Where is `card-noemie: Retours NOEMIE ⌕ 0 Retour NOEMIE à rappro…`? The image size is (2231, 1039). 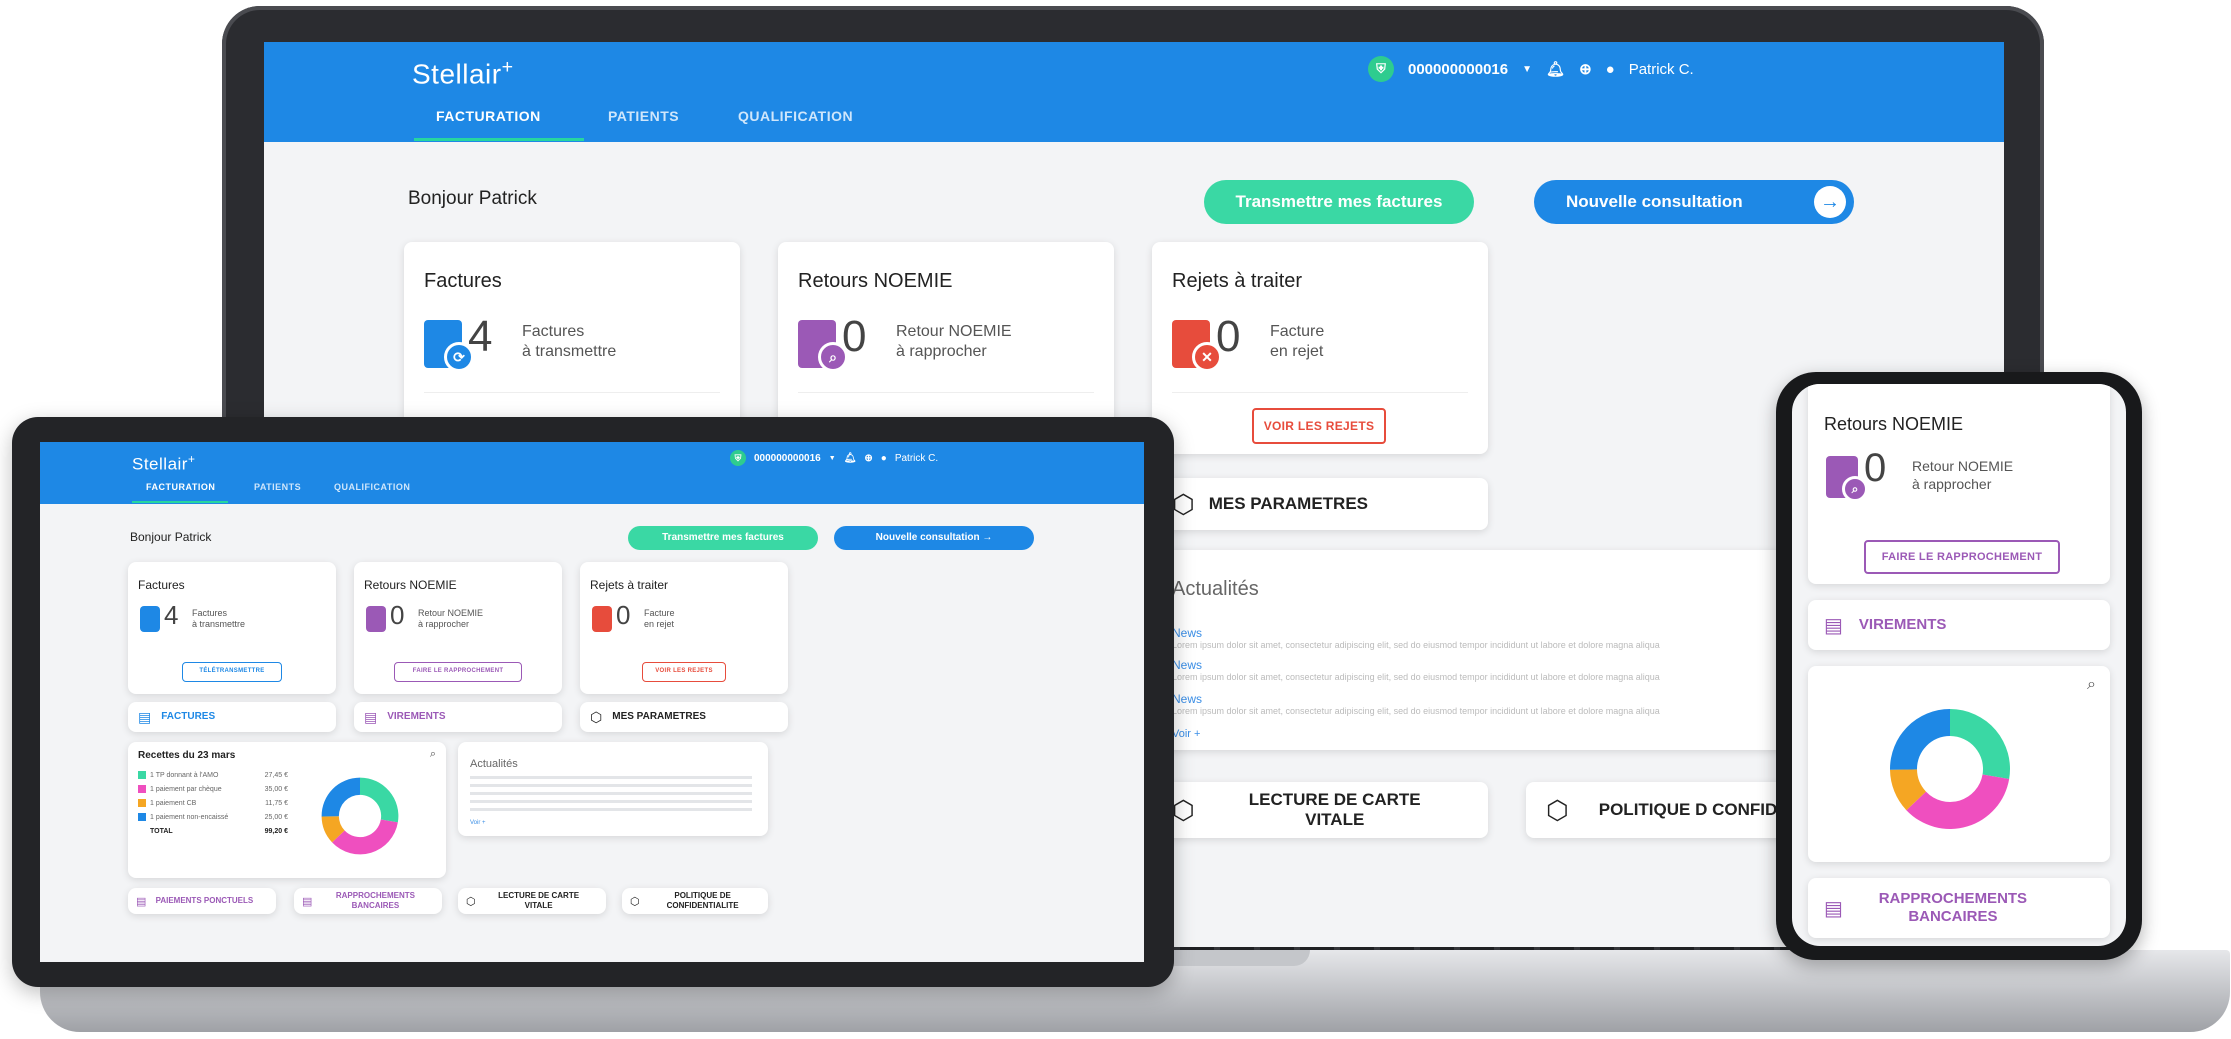
card-noemie: Retours NOEMIE ⌕ 0 Retour NOEMIE à rappro… is located at coordinates (1959, 484).